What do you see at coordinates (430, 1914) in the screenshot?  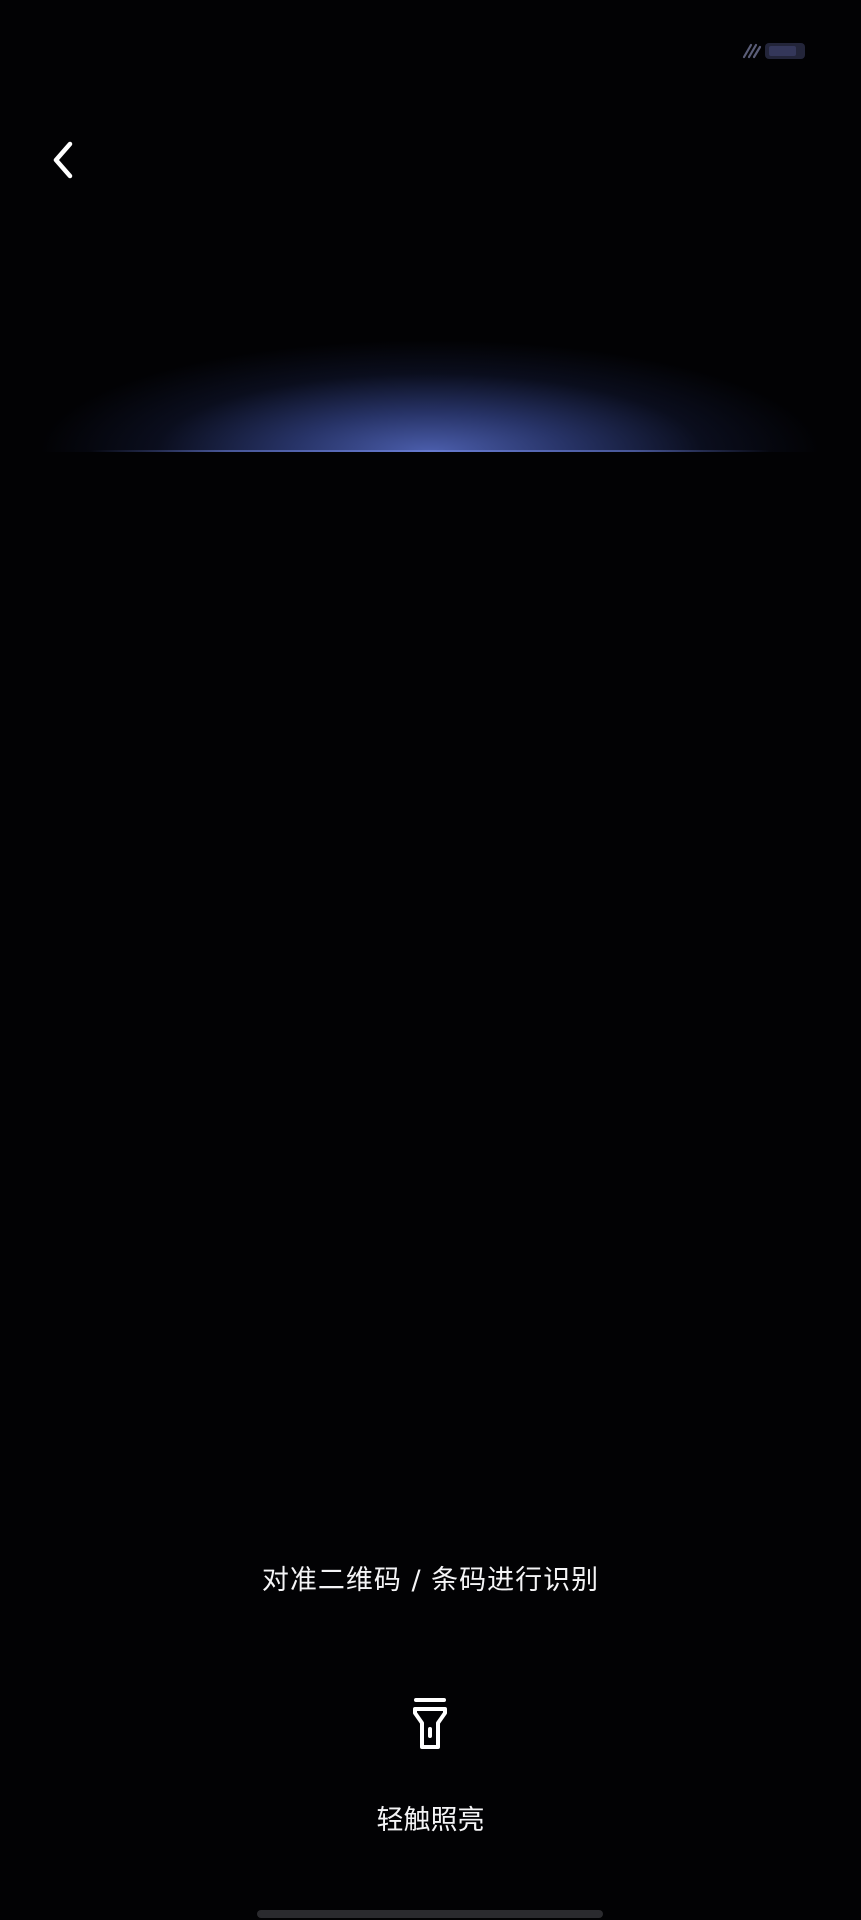 I see `home-indicator` at bounding box center [430, 1914].